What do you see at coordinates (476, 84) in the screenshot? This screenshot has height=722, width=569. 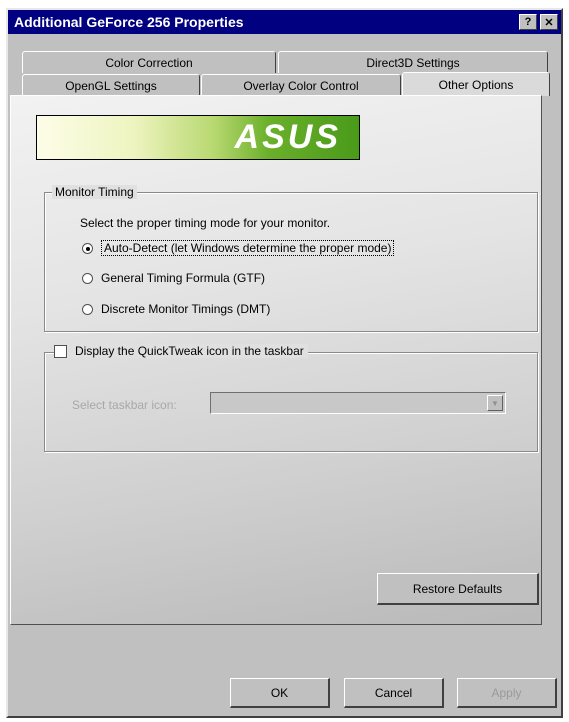 I see `tab-other-options: Other Options` at bounding box center [476, 84].